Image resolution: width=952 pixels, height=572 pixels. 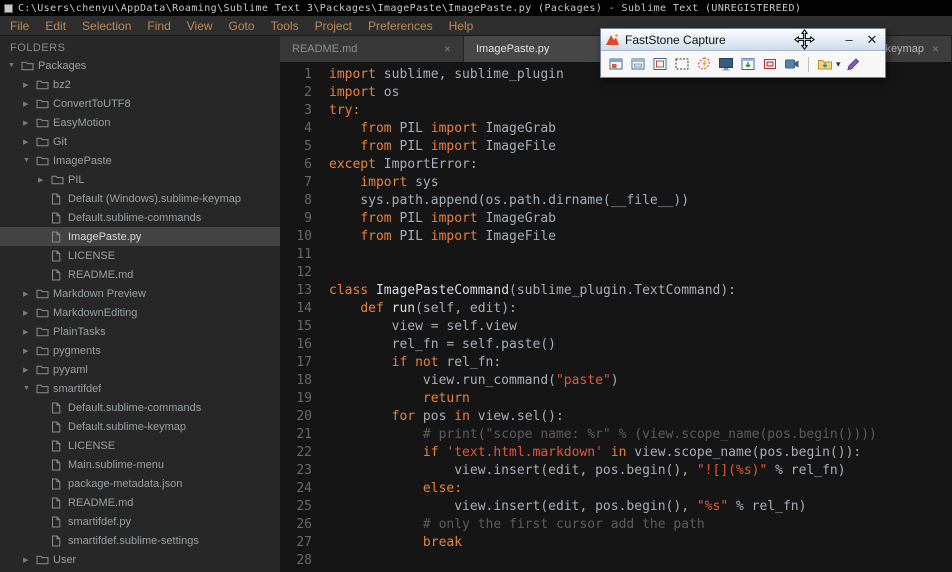 What do you see at coordinates (616, 310) in the screenshot?
I see `code-line: 14 def run(self, edit):` at bounding box center [616, 310].